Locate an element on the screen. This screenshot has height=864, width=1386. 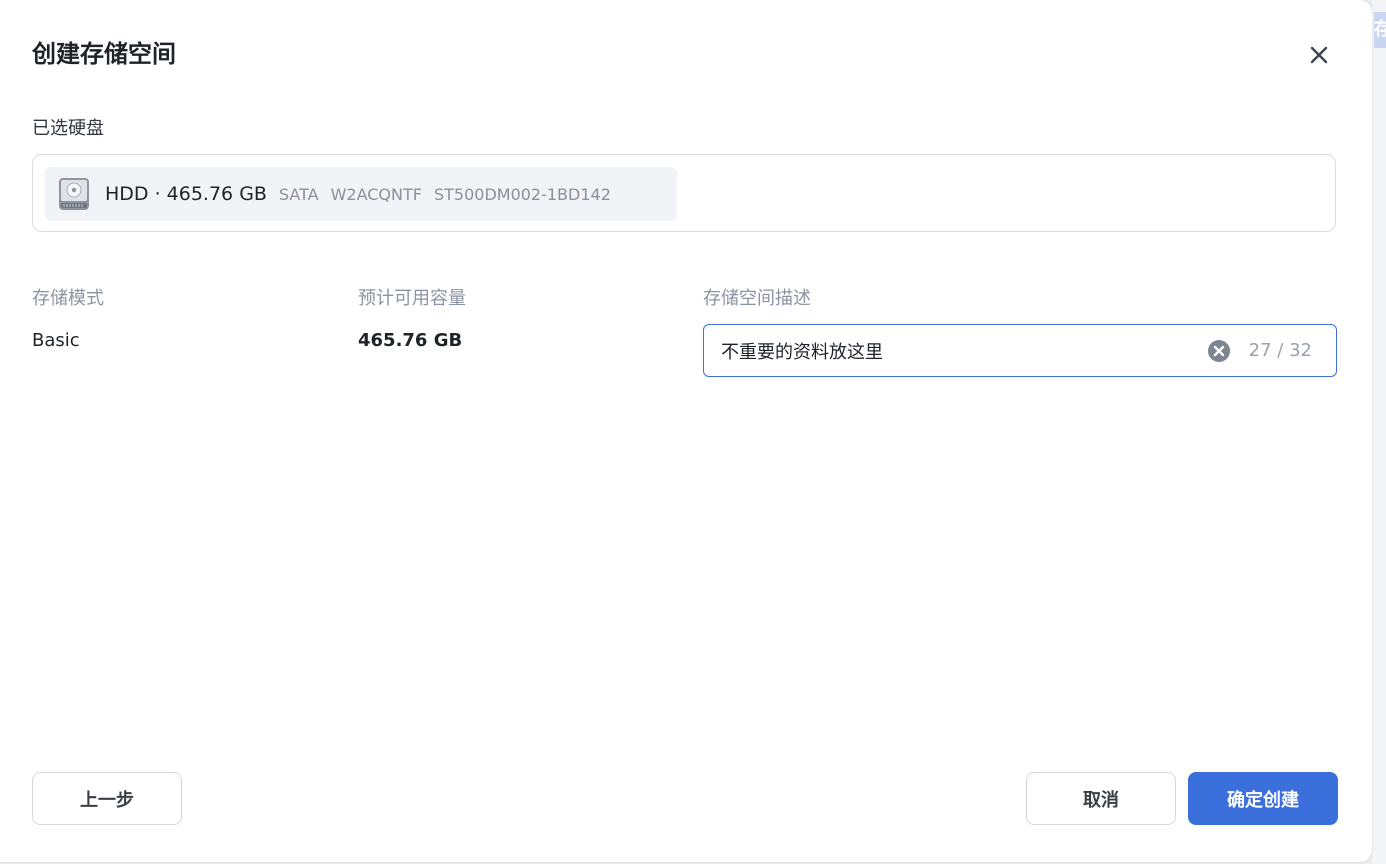
disk-type-size: HDD · 465.76 GB is located at coordinates (186, 194).